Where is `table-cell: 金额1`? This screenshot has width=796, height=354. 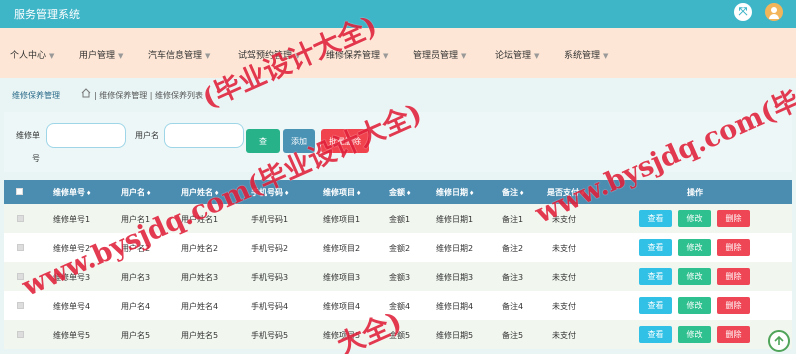 table-cell: 金额1 is located at coordinates (400, 219).